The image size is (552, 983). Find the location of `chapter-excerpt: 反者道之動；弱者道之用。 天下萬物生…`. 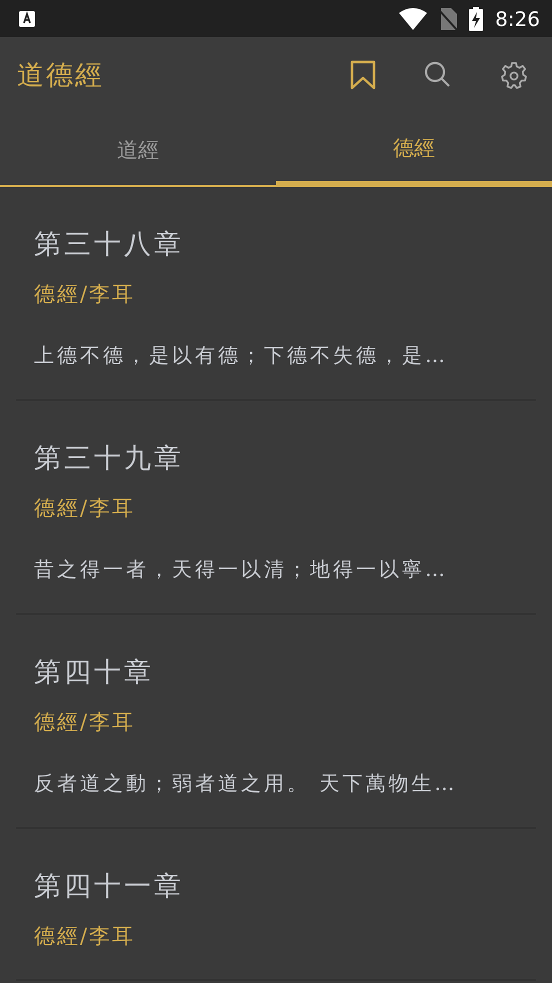

chapter-excerpt: 反者道之動；弱者道之用。 天下萬物生… is located at coordinates (246, 783).